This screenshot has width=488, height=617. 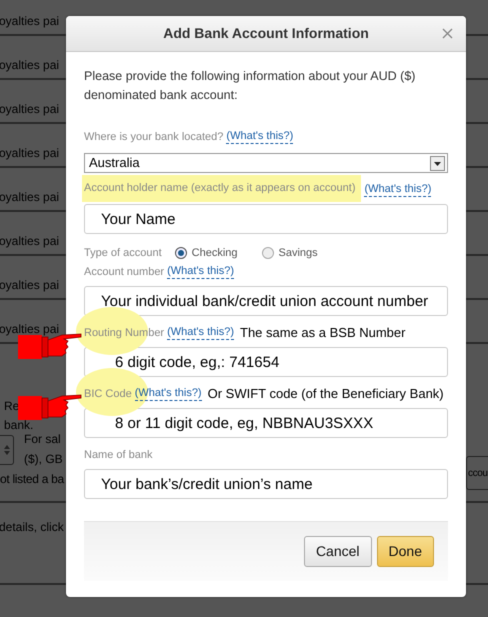 I want to click on field-label: Account number, so click(x=124, y=272).